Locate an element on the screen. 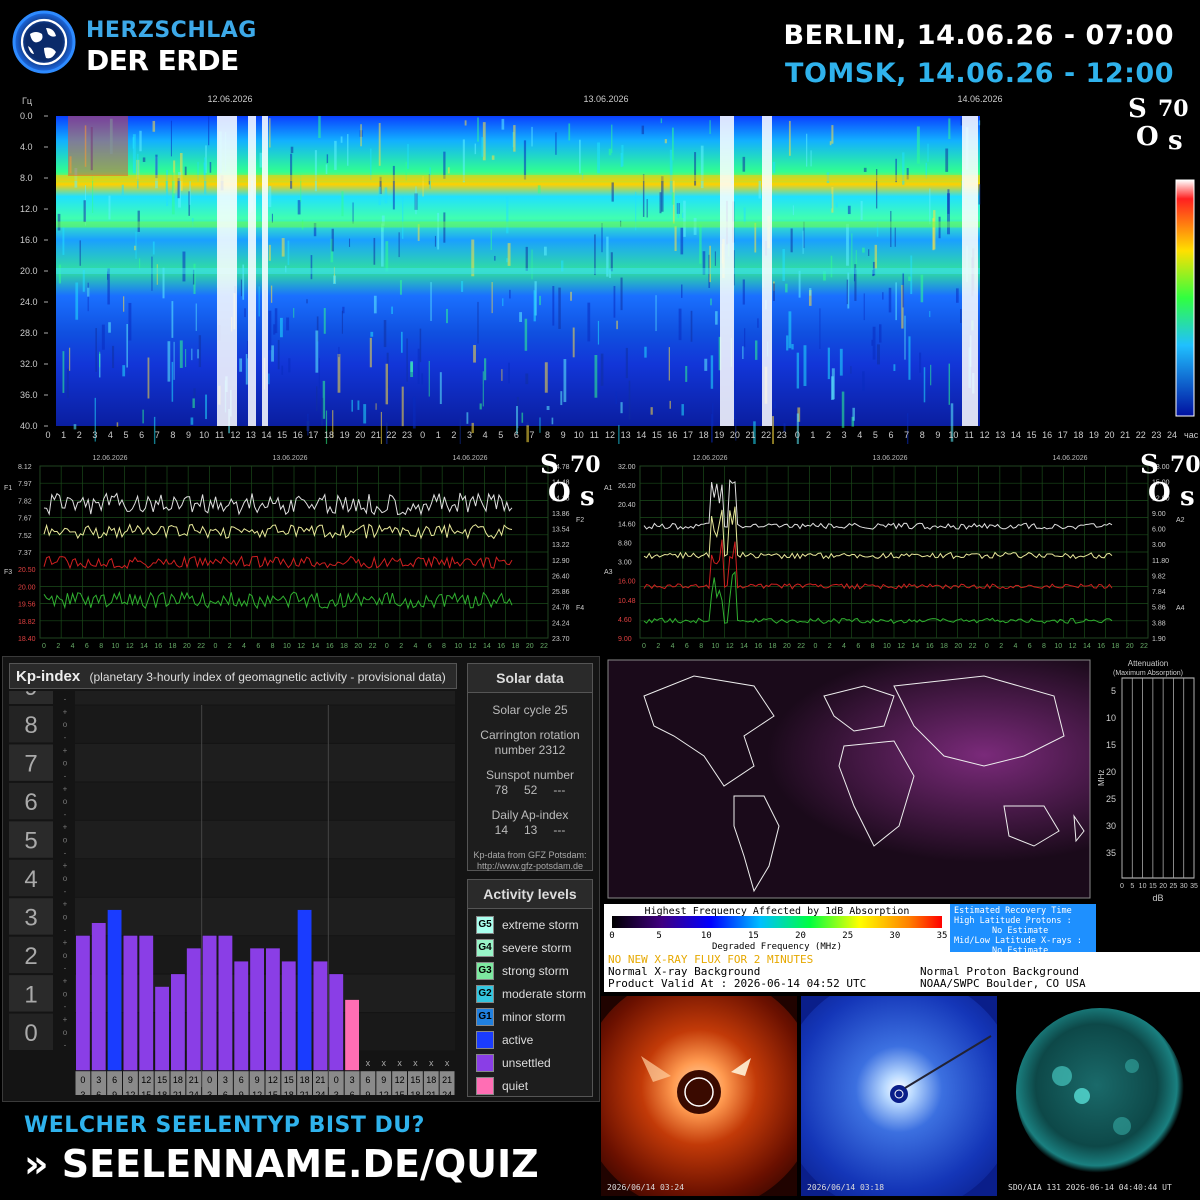 Image resolution: width=1200 pixels, height=1200 pixels. x-tick: 19 is located at coordinates (1094, 435).